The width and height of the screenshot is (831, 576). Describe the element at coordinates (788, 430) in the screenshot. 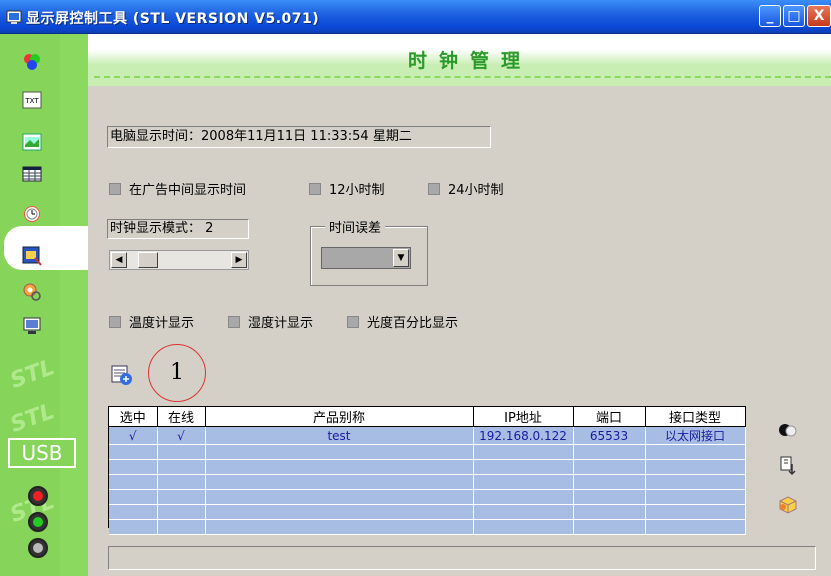

I see `connect-icon` at that location.